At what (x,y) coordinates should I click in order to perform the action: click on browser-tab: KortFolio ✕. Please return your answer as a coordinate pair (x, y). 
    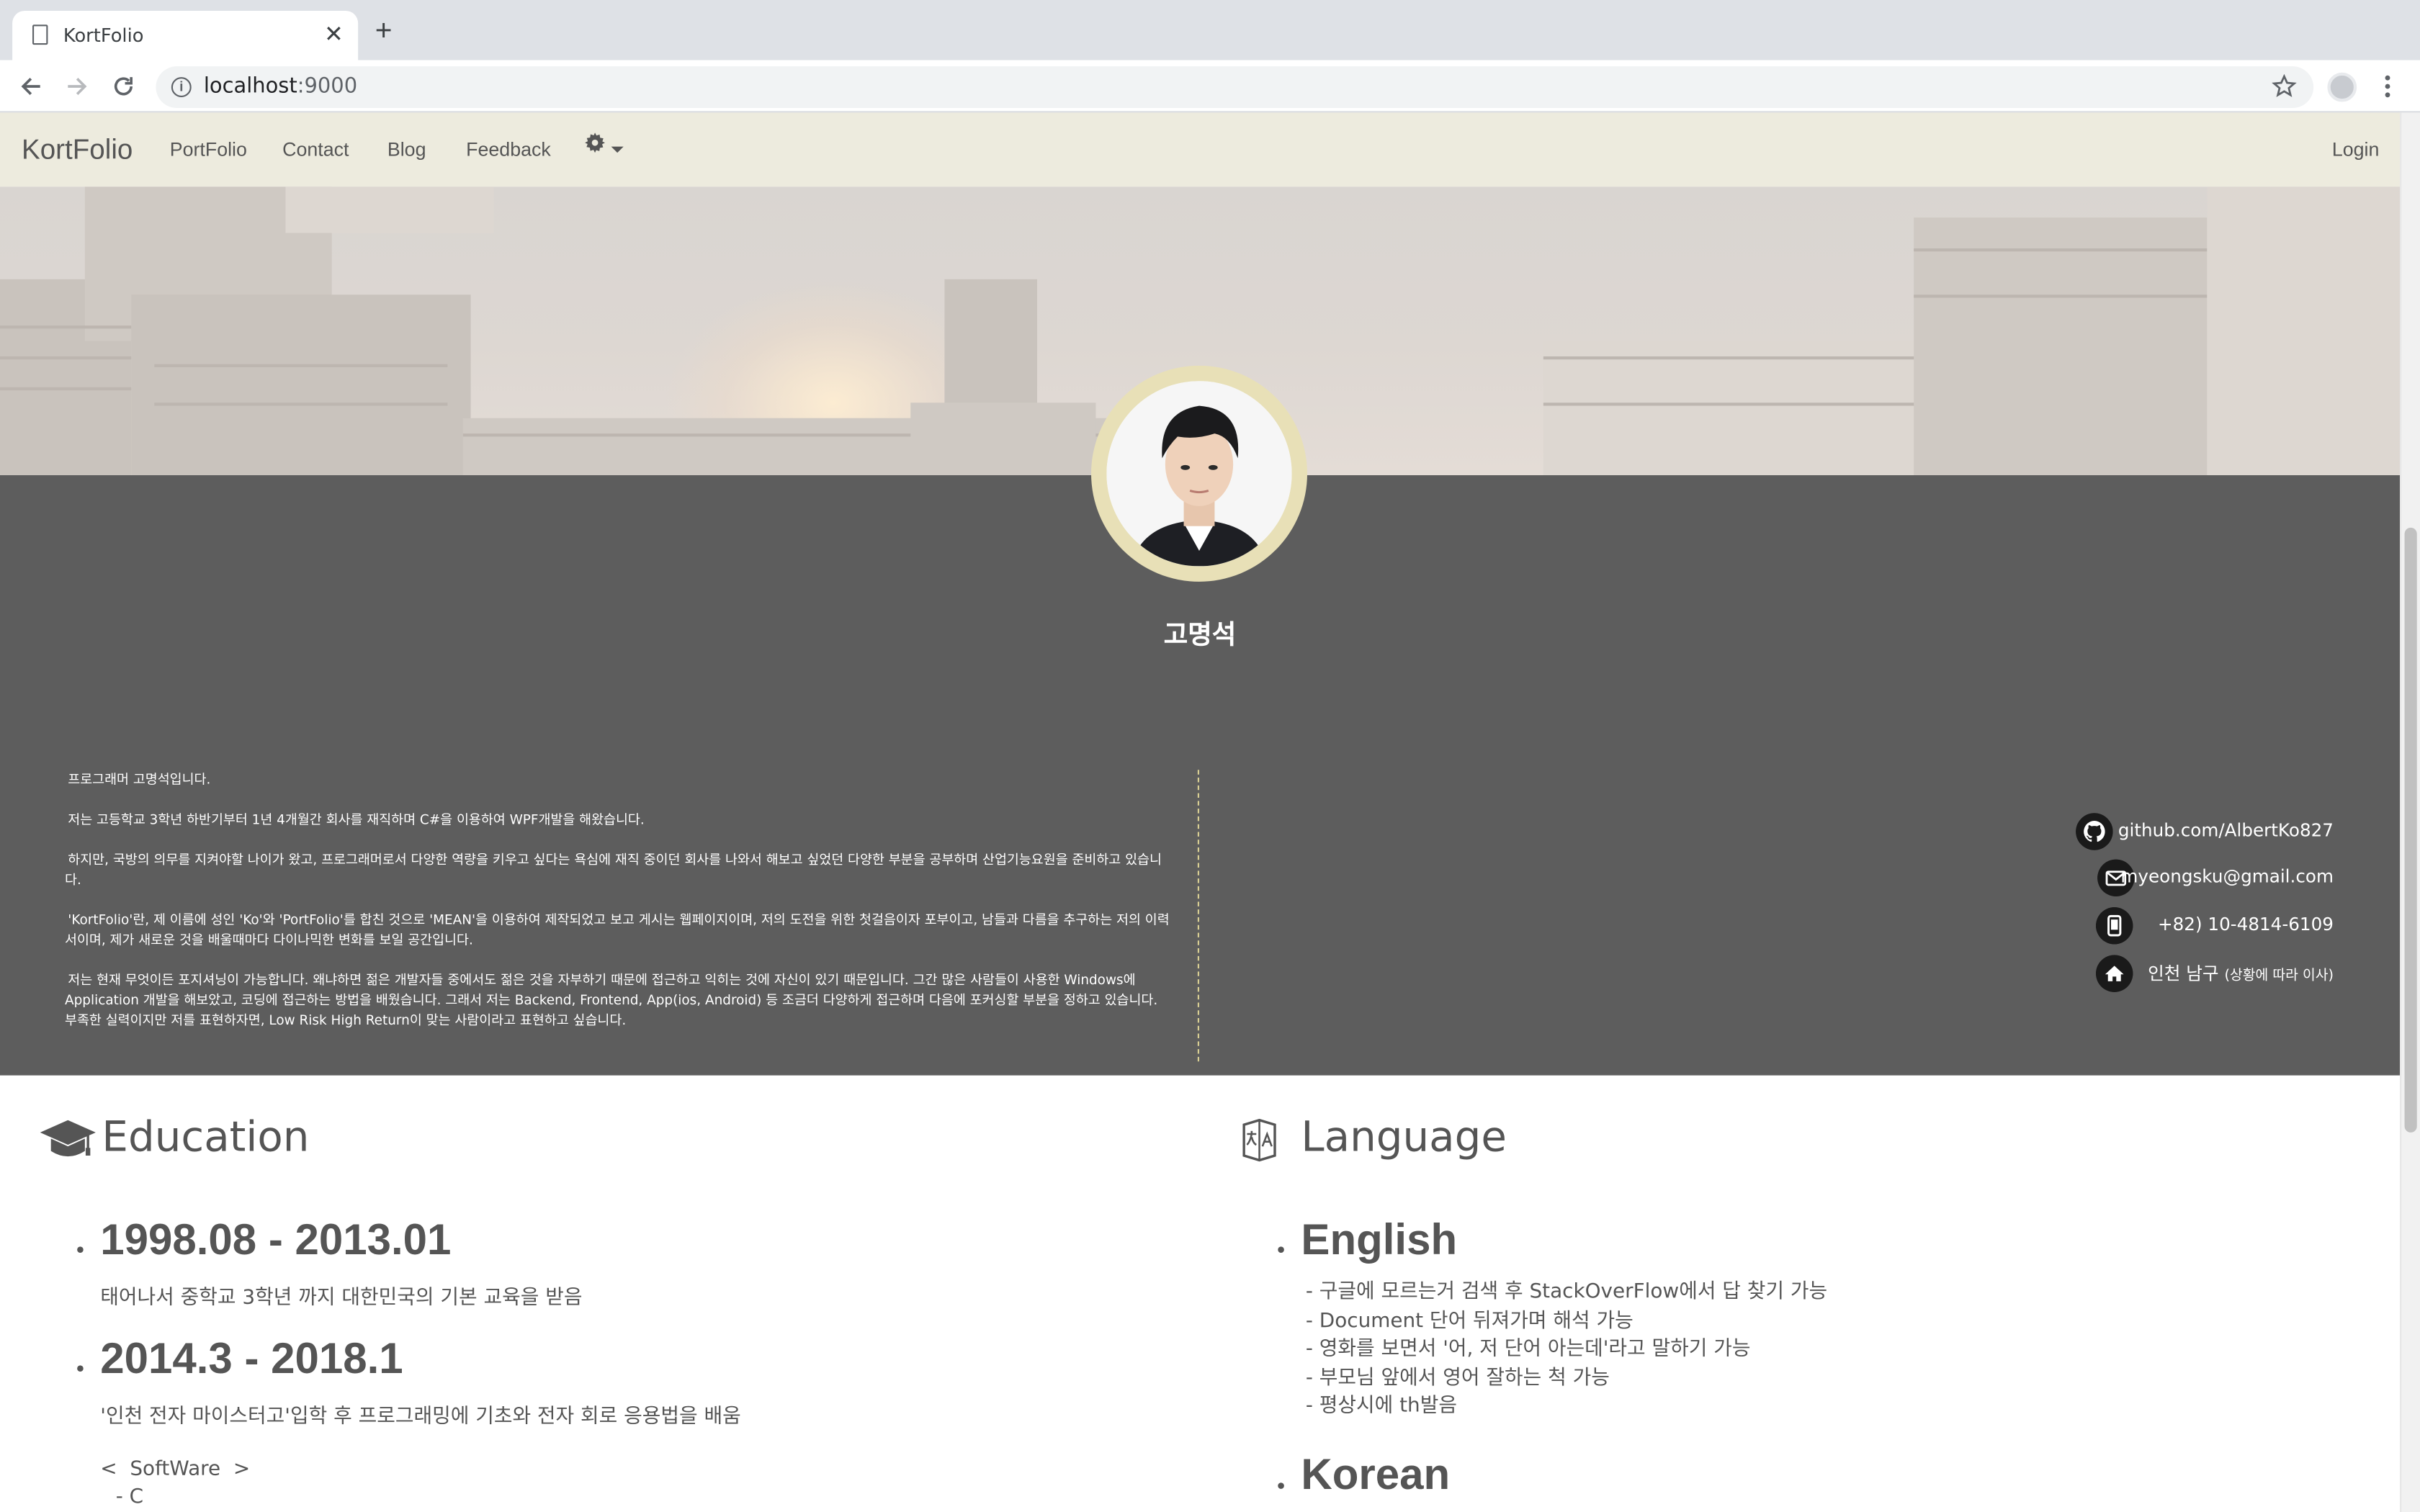
    Looking at the image, I should click on (185, 35).